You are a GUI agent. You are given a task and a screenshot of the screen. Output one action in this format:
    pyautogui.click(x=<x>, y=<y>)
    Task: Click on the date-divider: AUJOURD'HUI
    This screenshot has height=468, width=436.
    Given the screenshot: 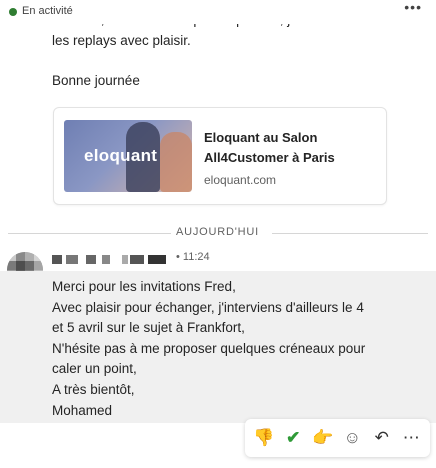 What is the action you would take?
    pyautogui.click(x=218, y=232)
    